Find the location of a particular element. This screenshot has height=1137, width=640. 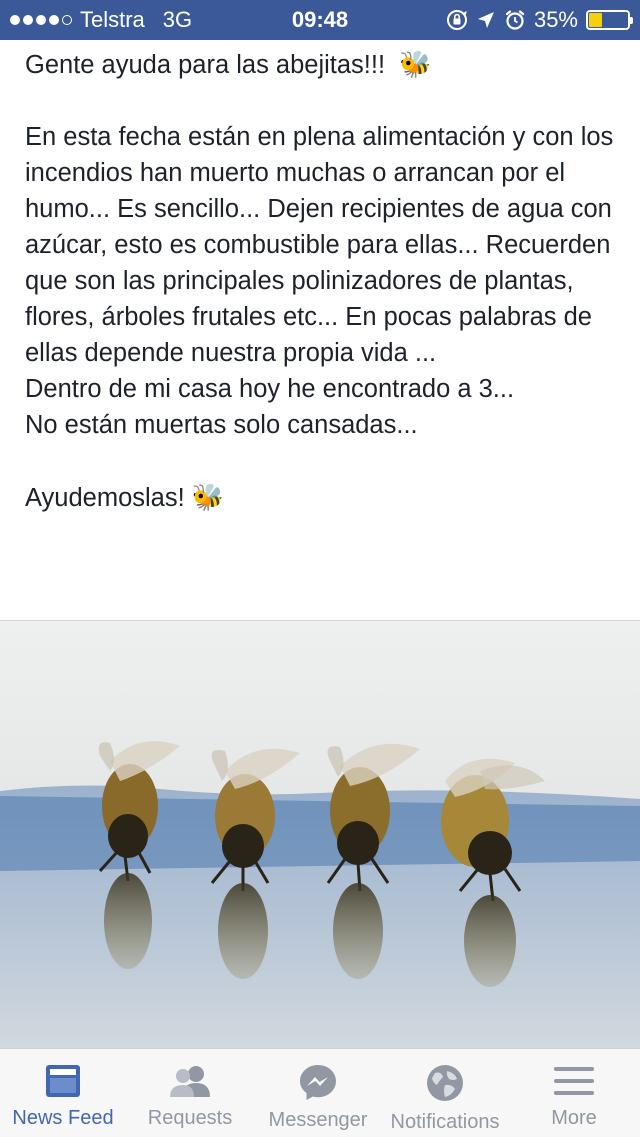

requests-icon is located at coordinates (190, 1081).